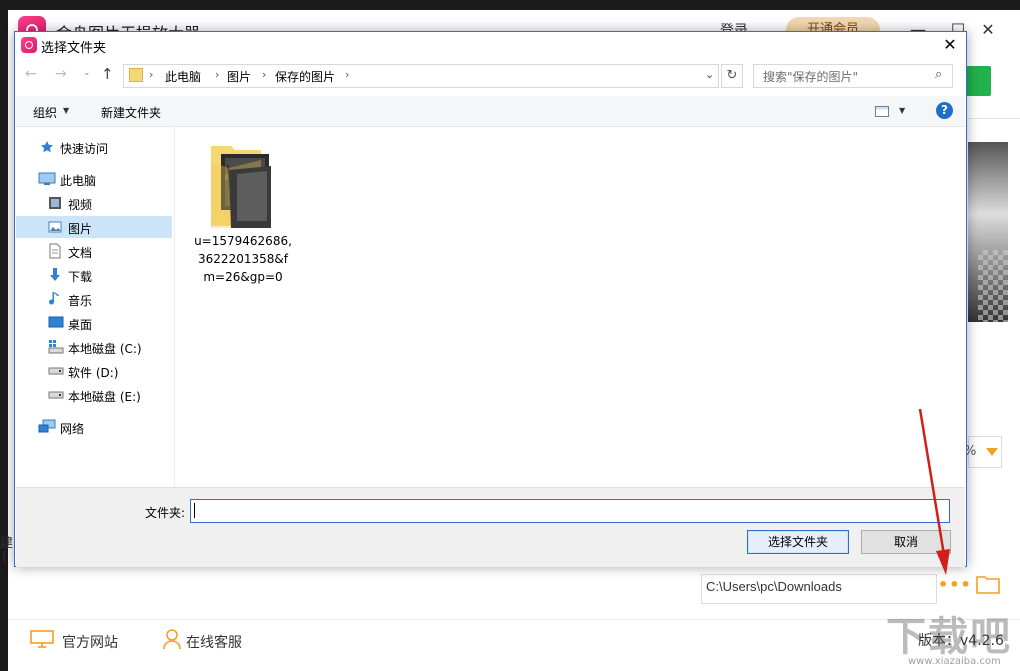 The width and height of the screenshot is (1020, 671). I want to click on watermark-logo: 下载吧, so click(949, 633).